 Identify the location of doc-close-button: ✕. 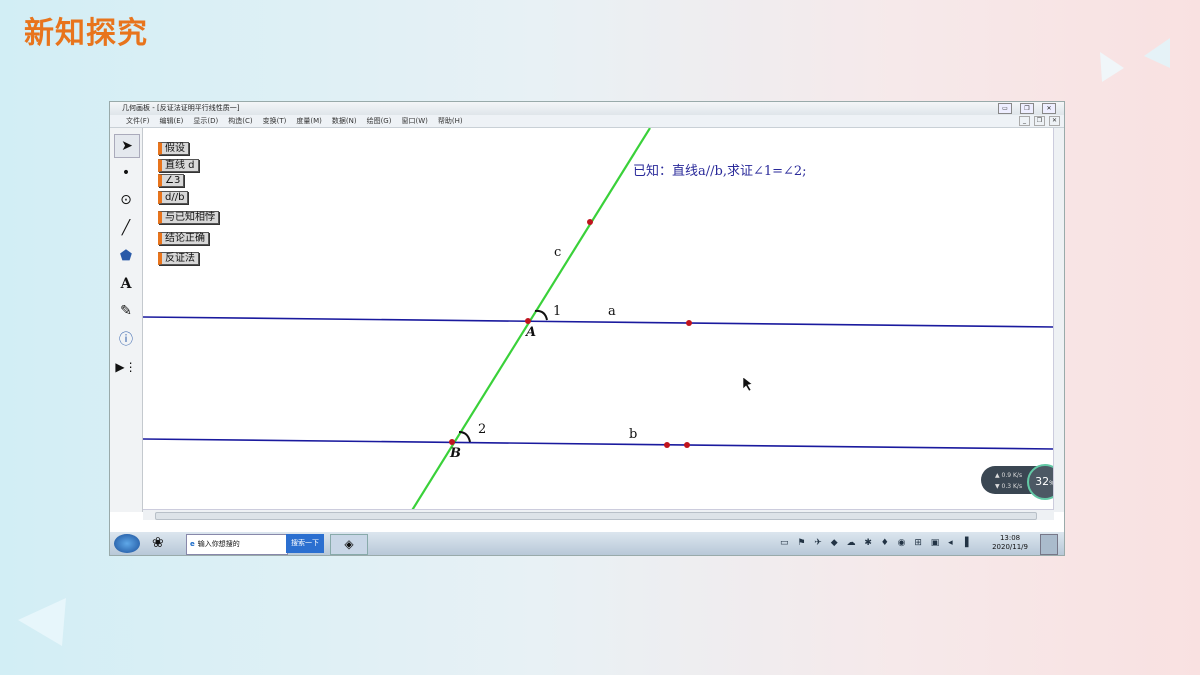
(1054, 121).